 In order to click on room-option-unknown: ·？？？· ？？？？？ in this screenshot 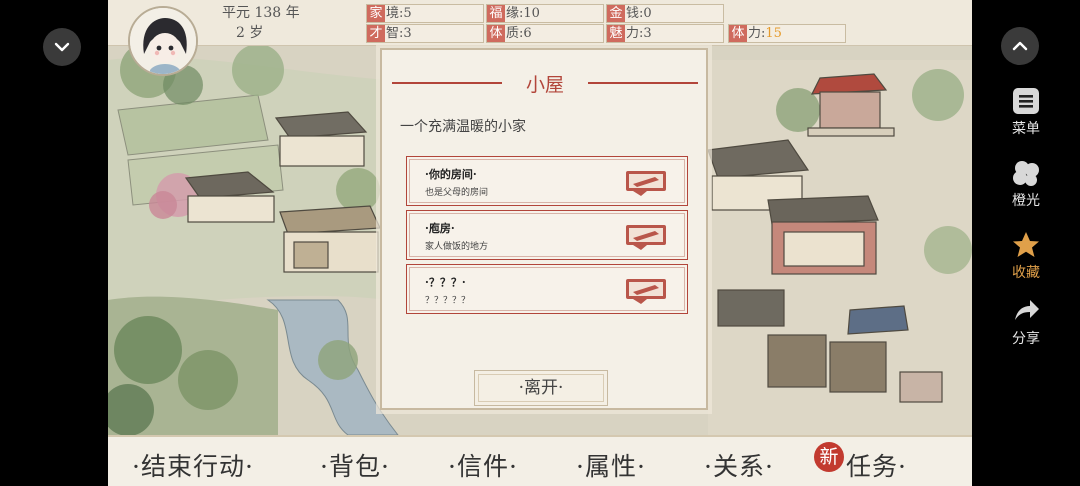, I will do `click(547, 289)`.